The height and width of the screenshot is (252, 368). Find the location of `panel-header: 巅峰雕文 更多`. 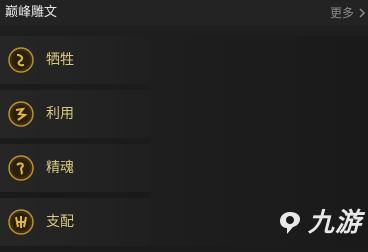

panel-header: 巅峰雕文 更多 is located at coordinates (184, 13).